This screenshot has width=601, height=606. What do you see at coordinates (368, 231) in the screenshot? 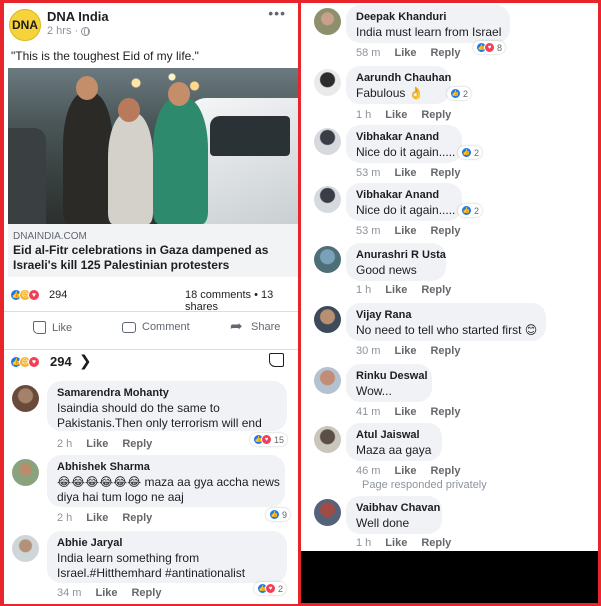
I see `comment-time: 53 m` at bounding box center [368, 231].